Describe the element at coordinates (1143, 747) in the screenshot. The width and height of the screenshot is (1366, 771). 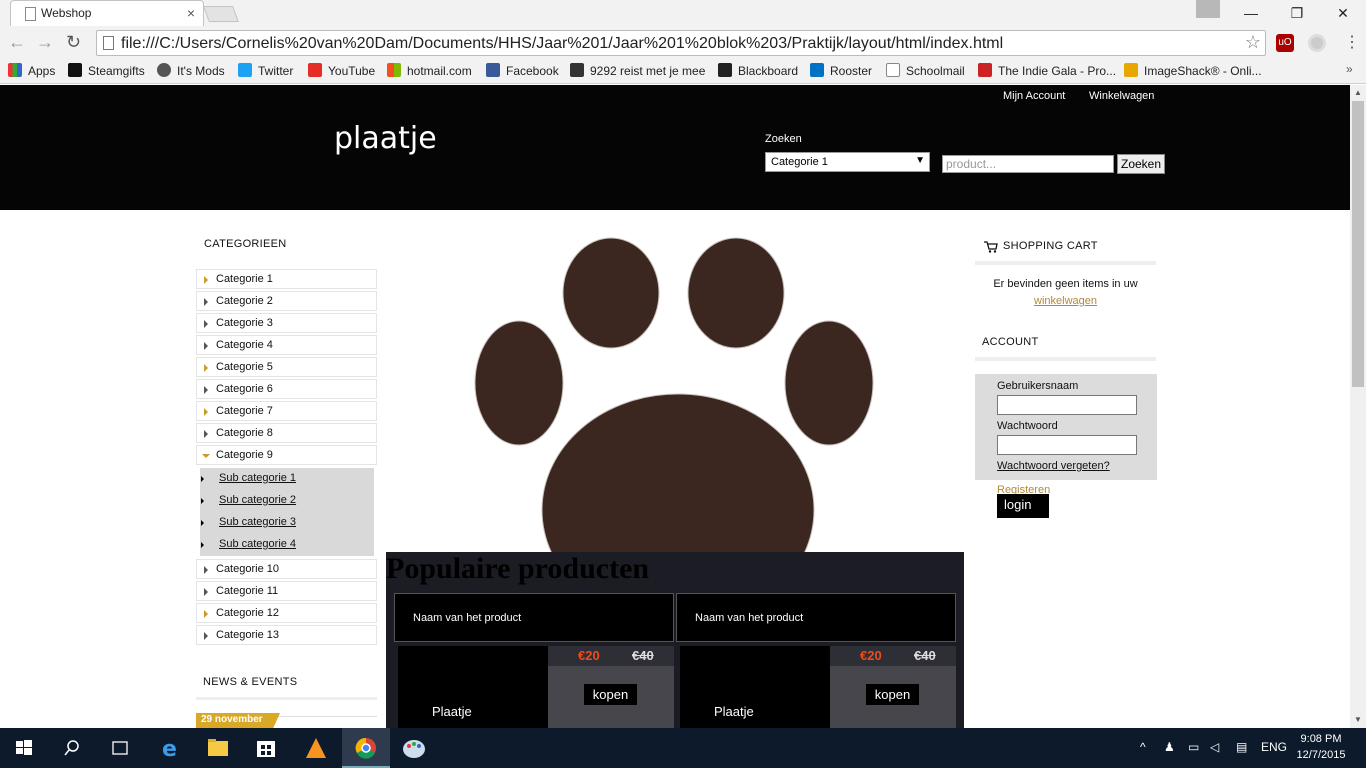
I see `show-hidden-icons: ^` at that location.